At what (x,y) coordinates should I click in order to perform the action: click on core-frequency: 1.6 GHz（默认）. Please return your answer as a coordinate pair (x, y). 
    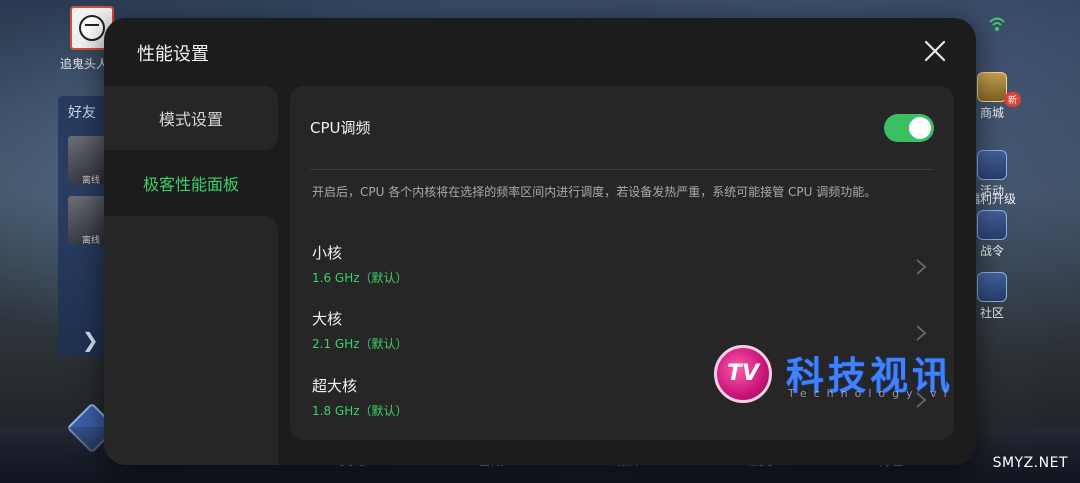
    Looking at the image, I should click on (360, 278).